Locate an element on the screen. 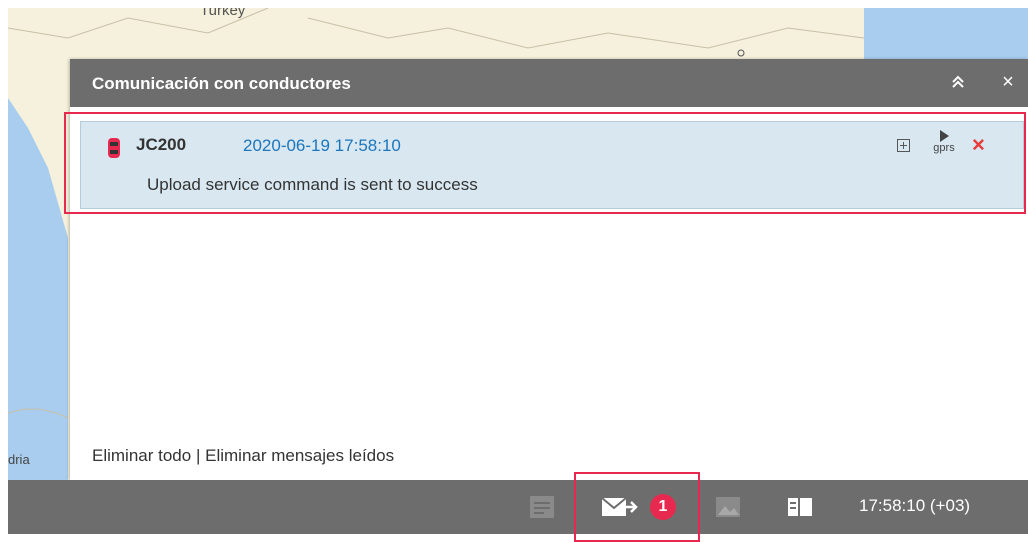 The height and width of the screenshot is (542, 1028). panel-title: Comunicación con conductores is located at coordinates (221, 83).